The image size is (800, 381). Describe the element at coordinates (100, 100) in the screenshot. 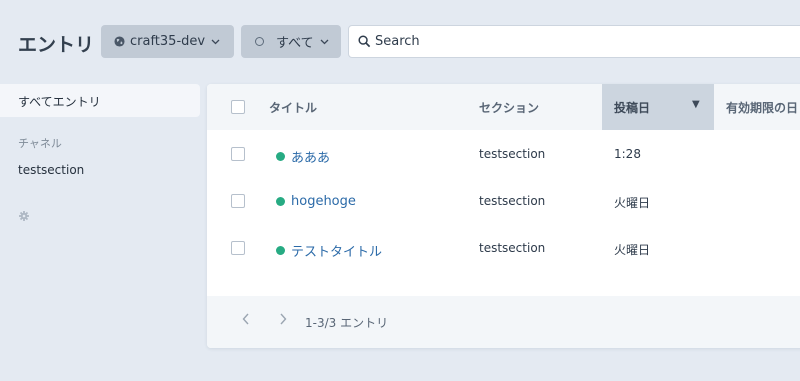

I see `sidebar-item-all-entries: すべてエントリ` at that location.